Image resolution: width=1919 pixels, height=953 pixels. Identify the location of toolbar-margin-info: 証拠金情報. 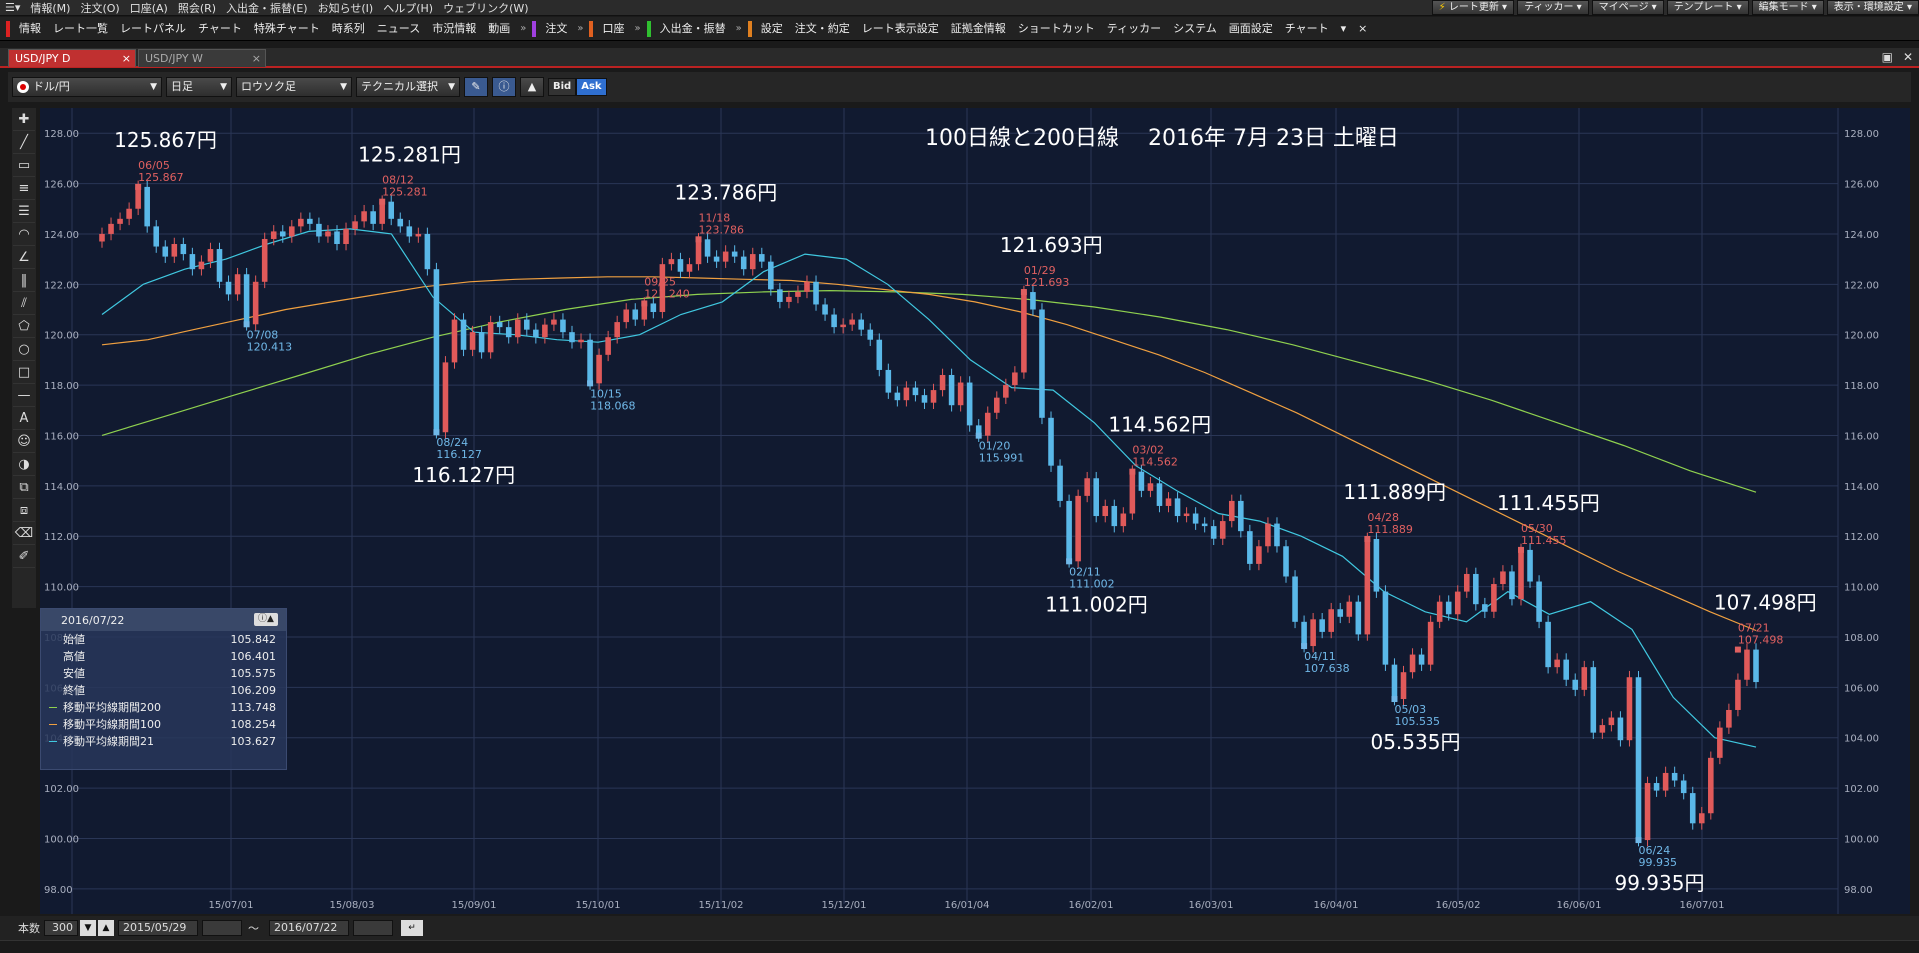
(978, 29).